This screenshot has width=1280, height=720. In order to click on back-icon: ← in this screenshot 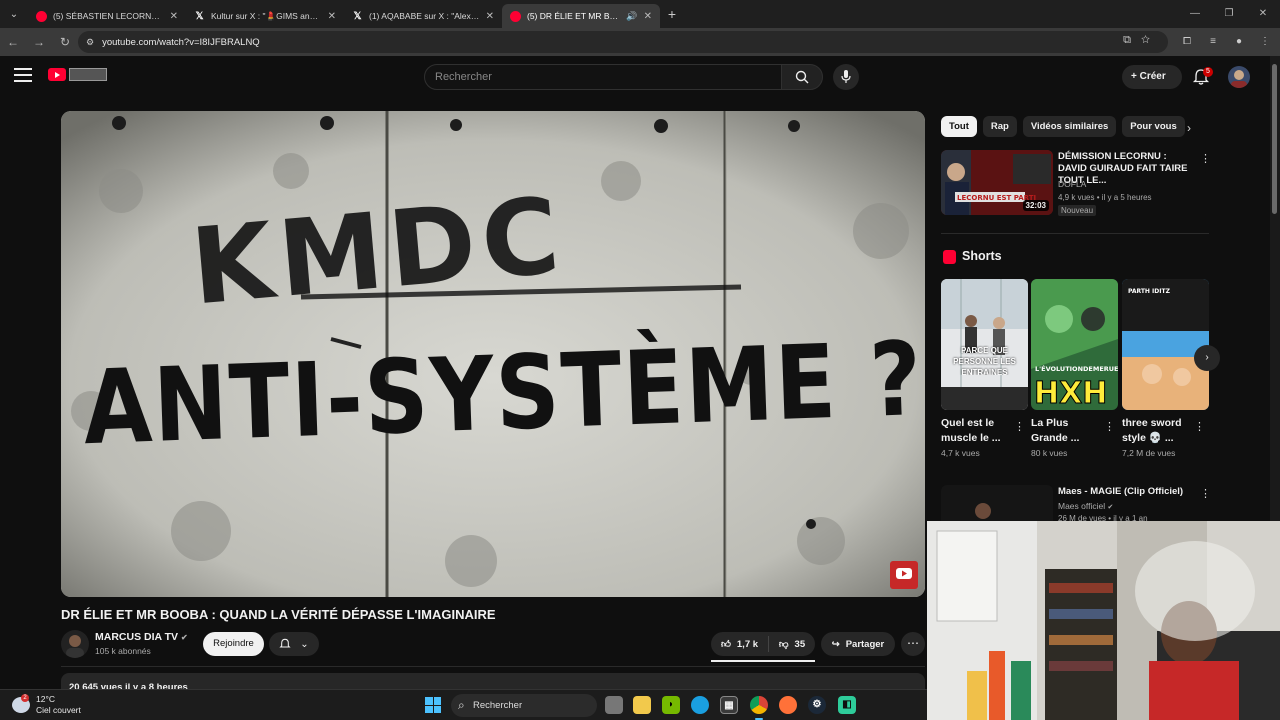, I will do `click(13, 42)`.